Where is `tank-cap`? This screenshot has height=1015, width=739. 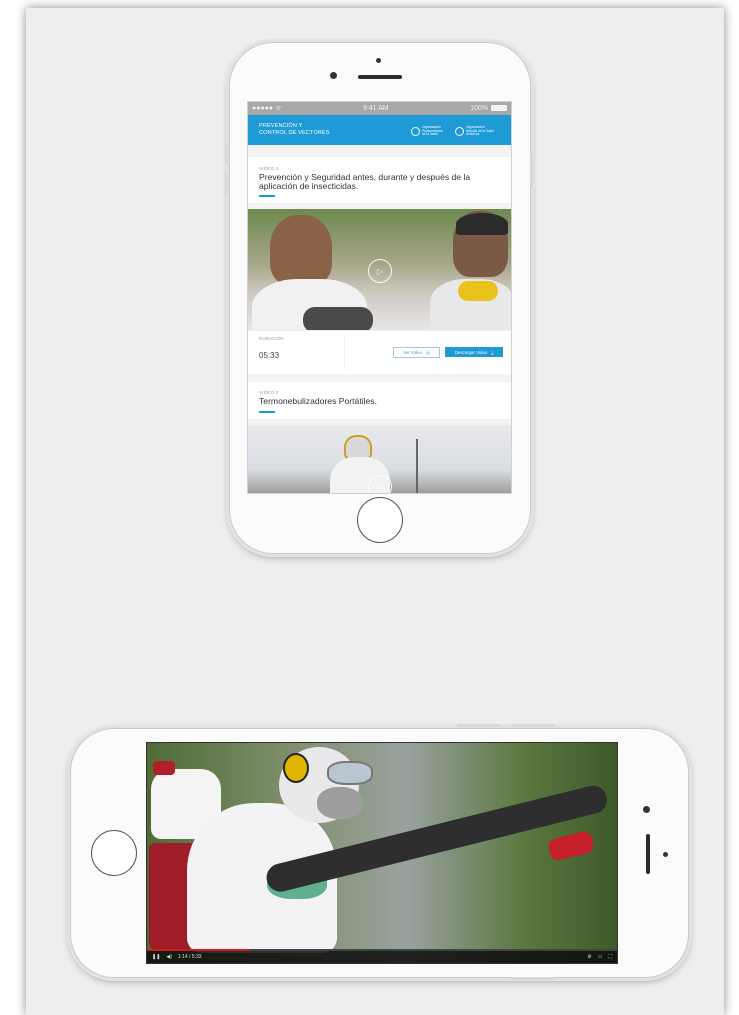 tank-cap is located at coordinates (164, 768).